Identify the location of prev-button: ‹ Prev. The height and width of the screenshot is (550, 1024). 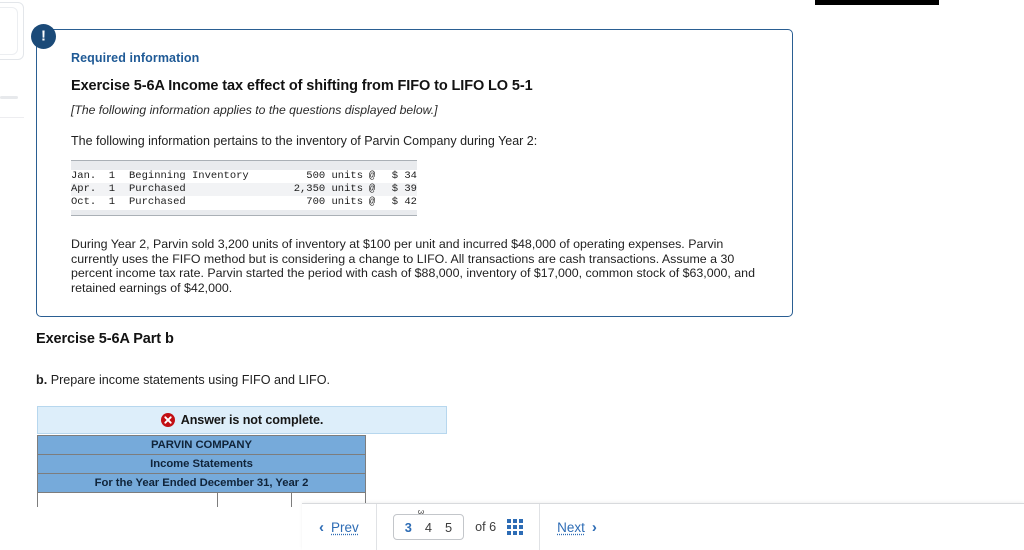
(339, 527).